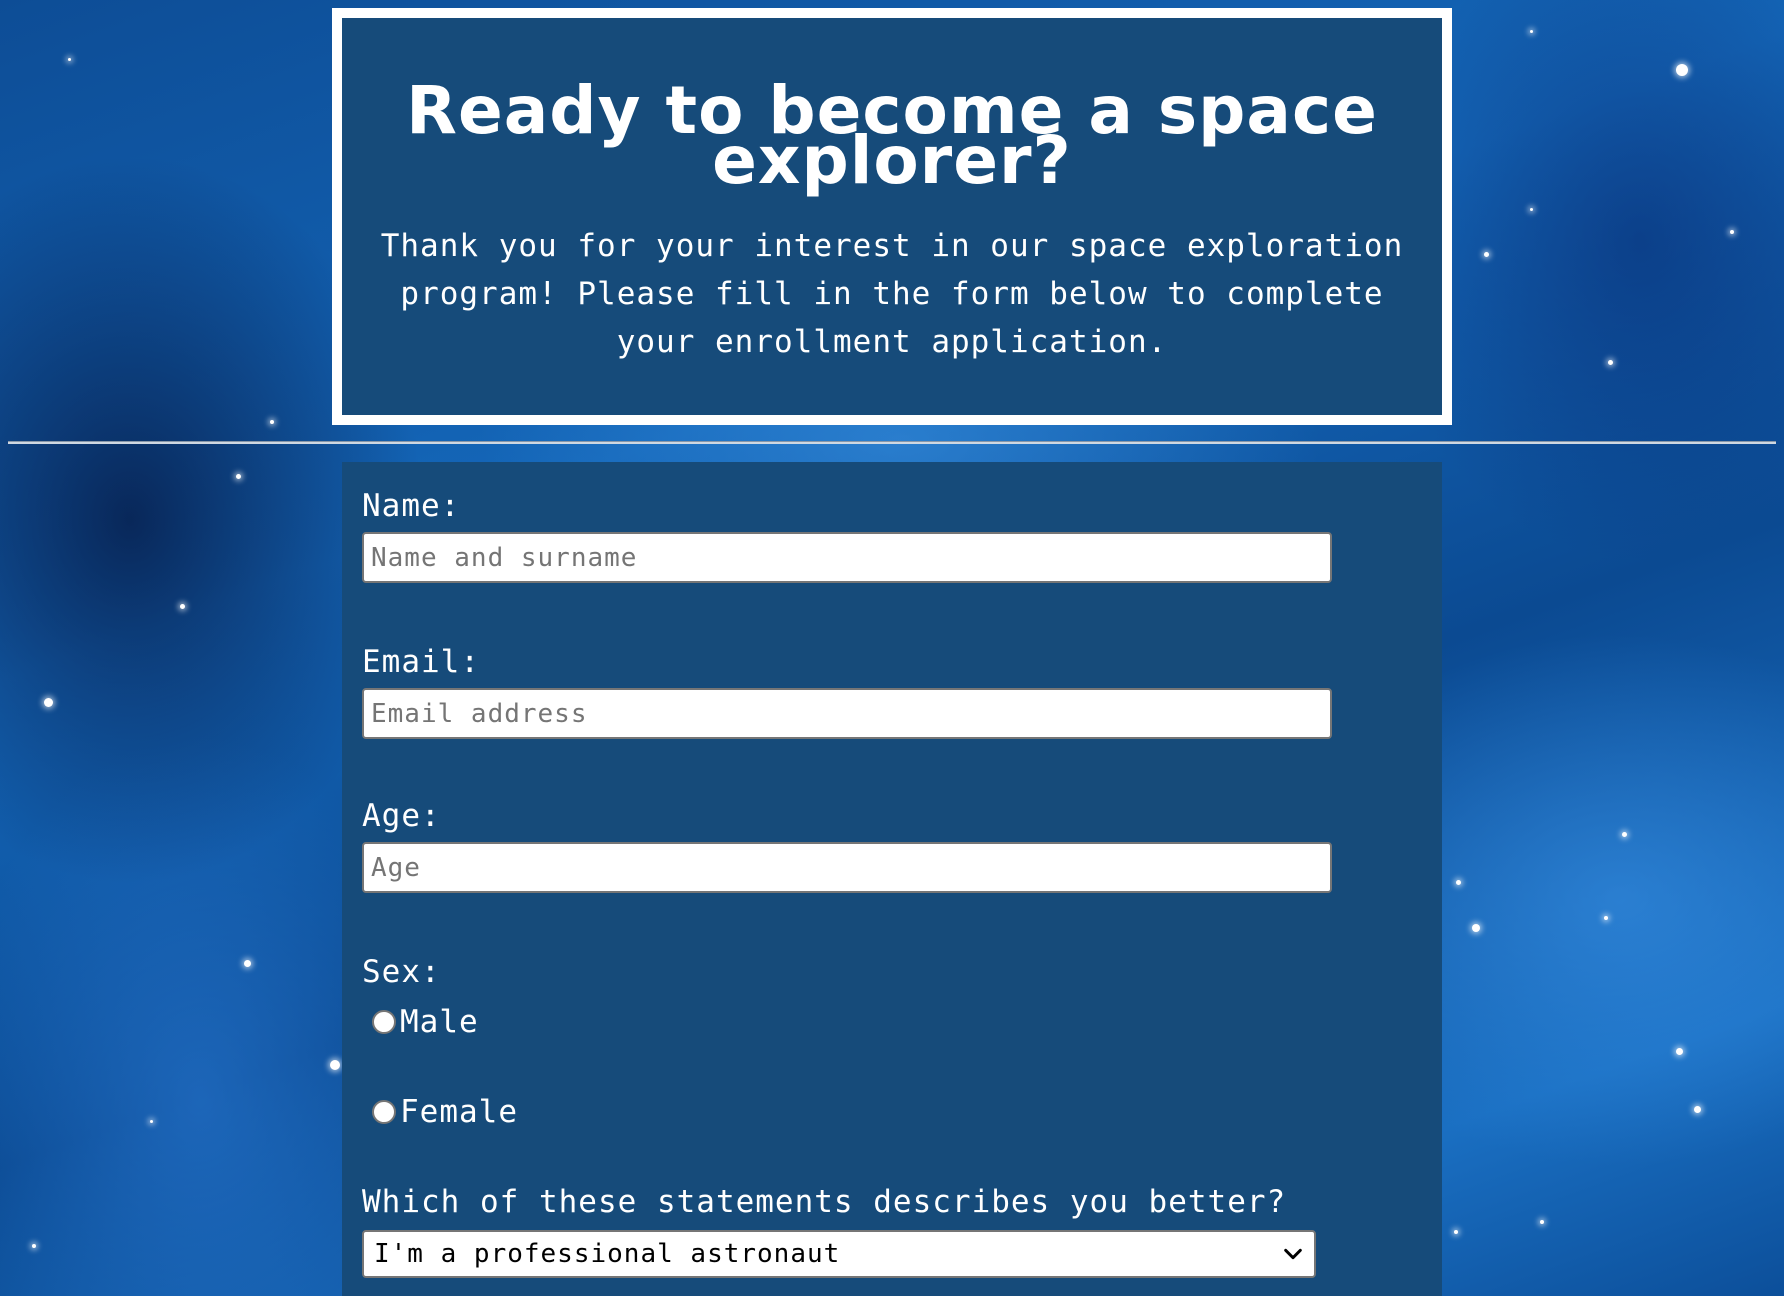  I want to click on age-input, so click(847, 867).